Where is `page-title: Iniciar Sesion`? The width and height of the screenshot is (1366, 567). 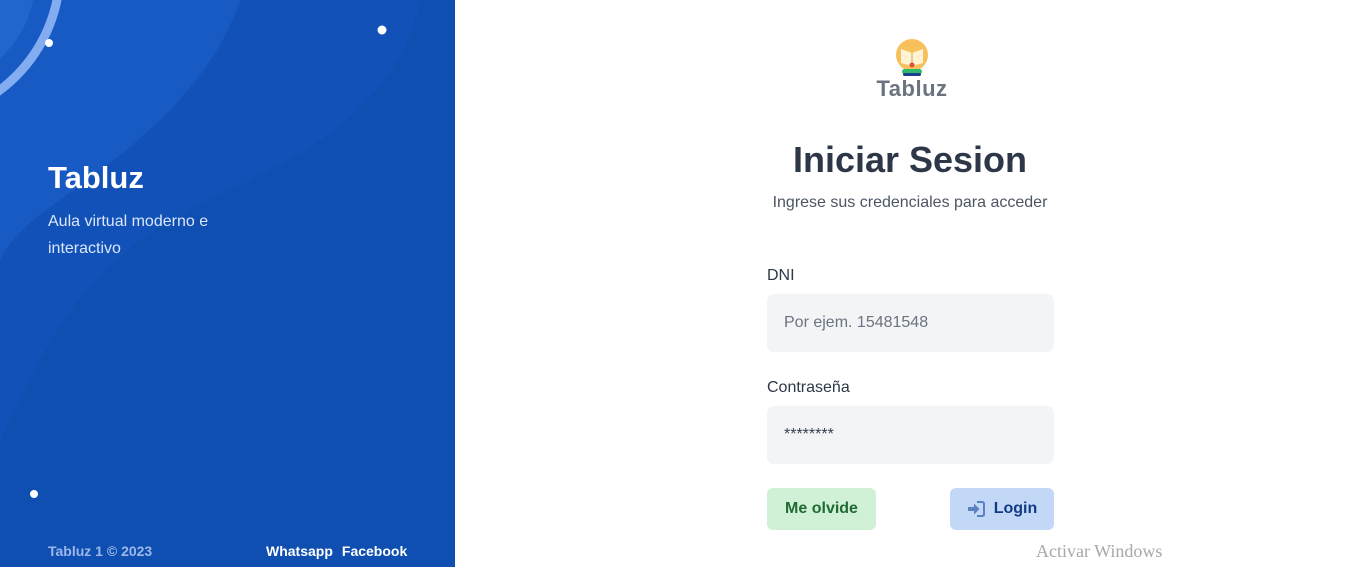 page-title: Iniciar Sesion is located at coordinates (910, 159).